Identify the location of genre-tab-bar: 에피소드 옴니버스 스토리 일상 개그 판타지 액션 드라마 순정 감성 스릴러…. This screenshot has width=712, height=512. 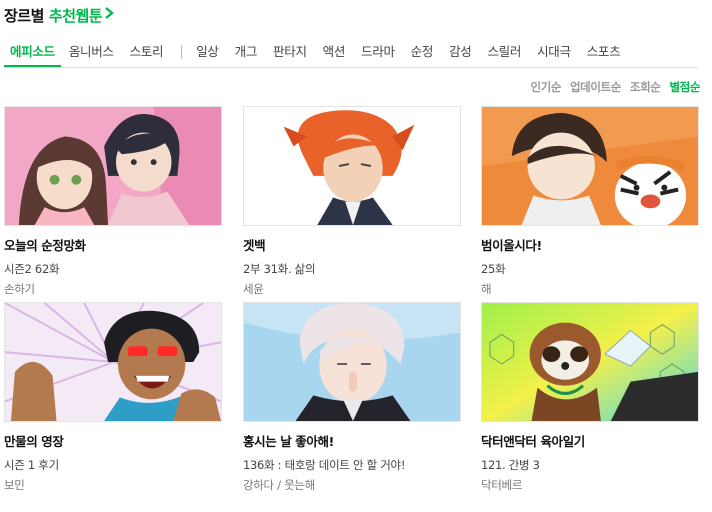
(351, 52).